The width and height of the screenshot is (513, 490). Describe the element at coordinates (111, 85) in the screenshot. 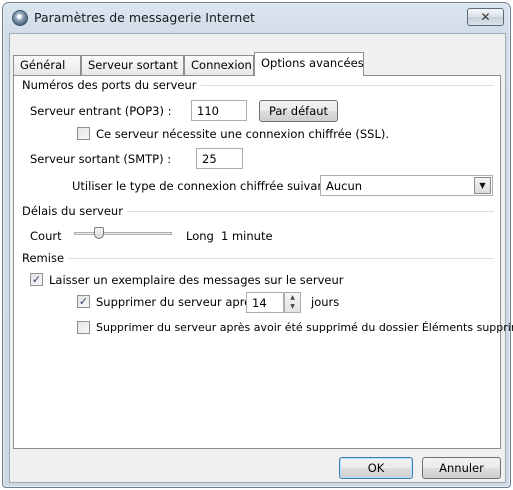

I see `ports-group-label: Numéros des ports du serveur` at that location.